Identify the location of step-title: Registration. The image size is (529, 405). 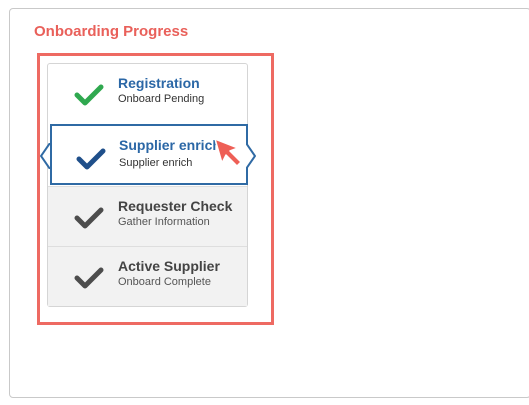
(159, 83).